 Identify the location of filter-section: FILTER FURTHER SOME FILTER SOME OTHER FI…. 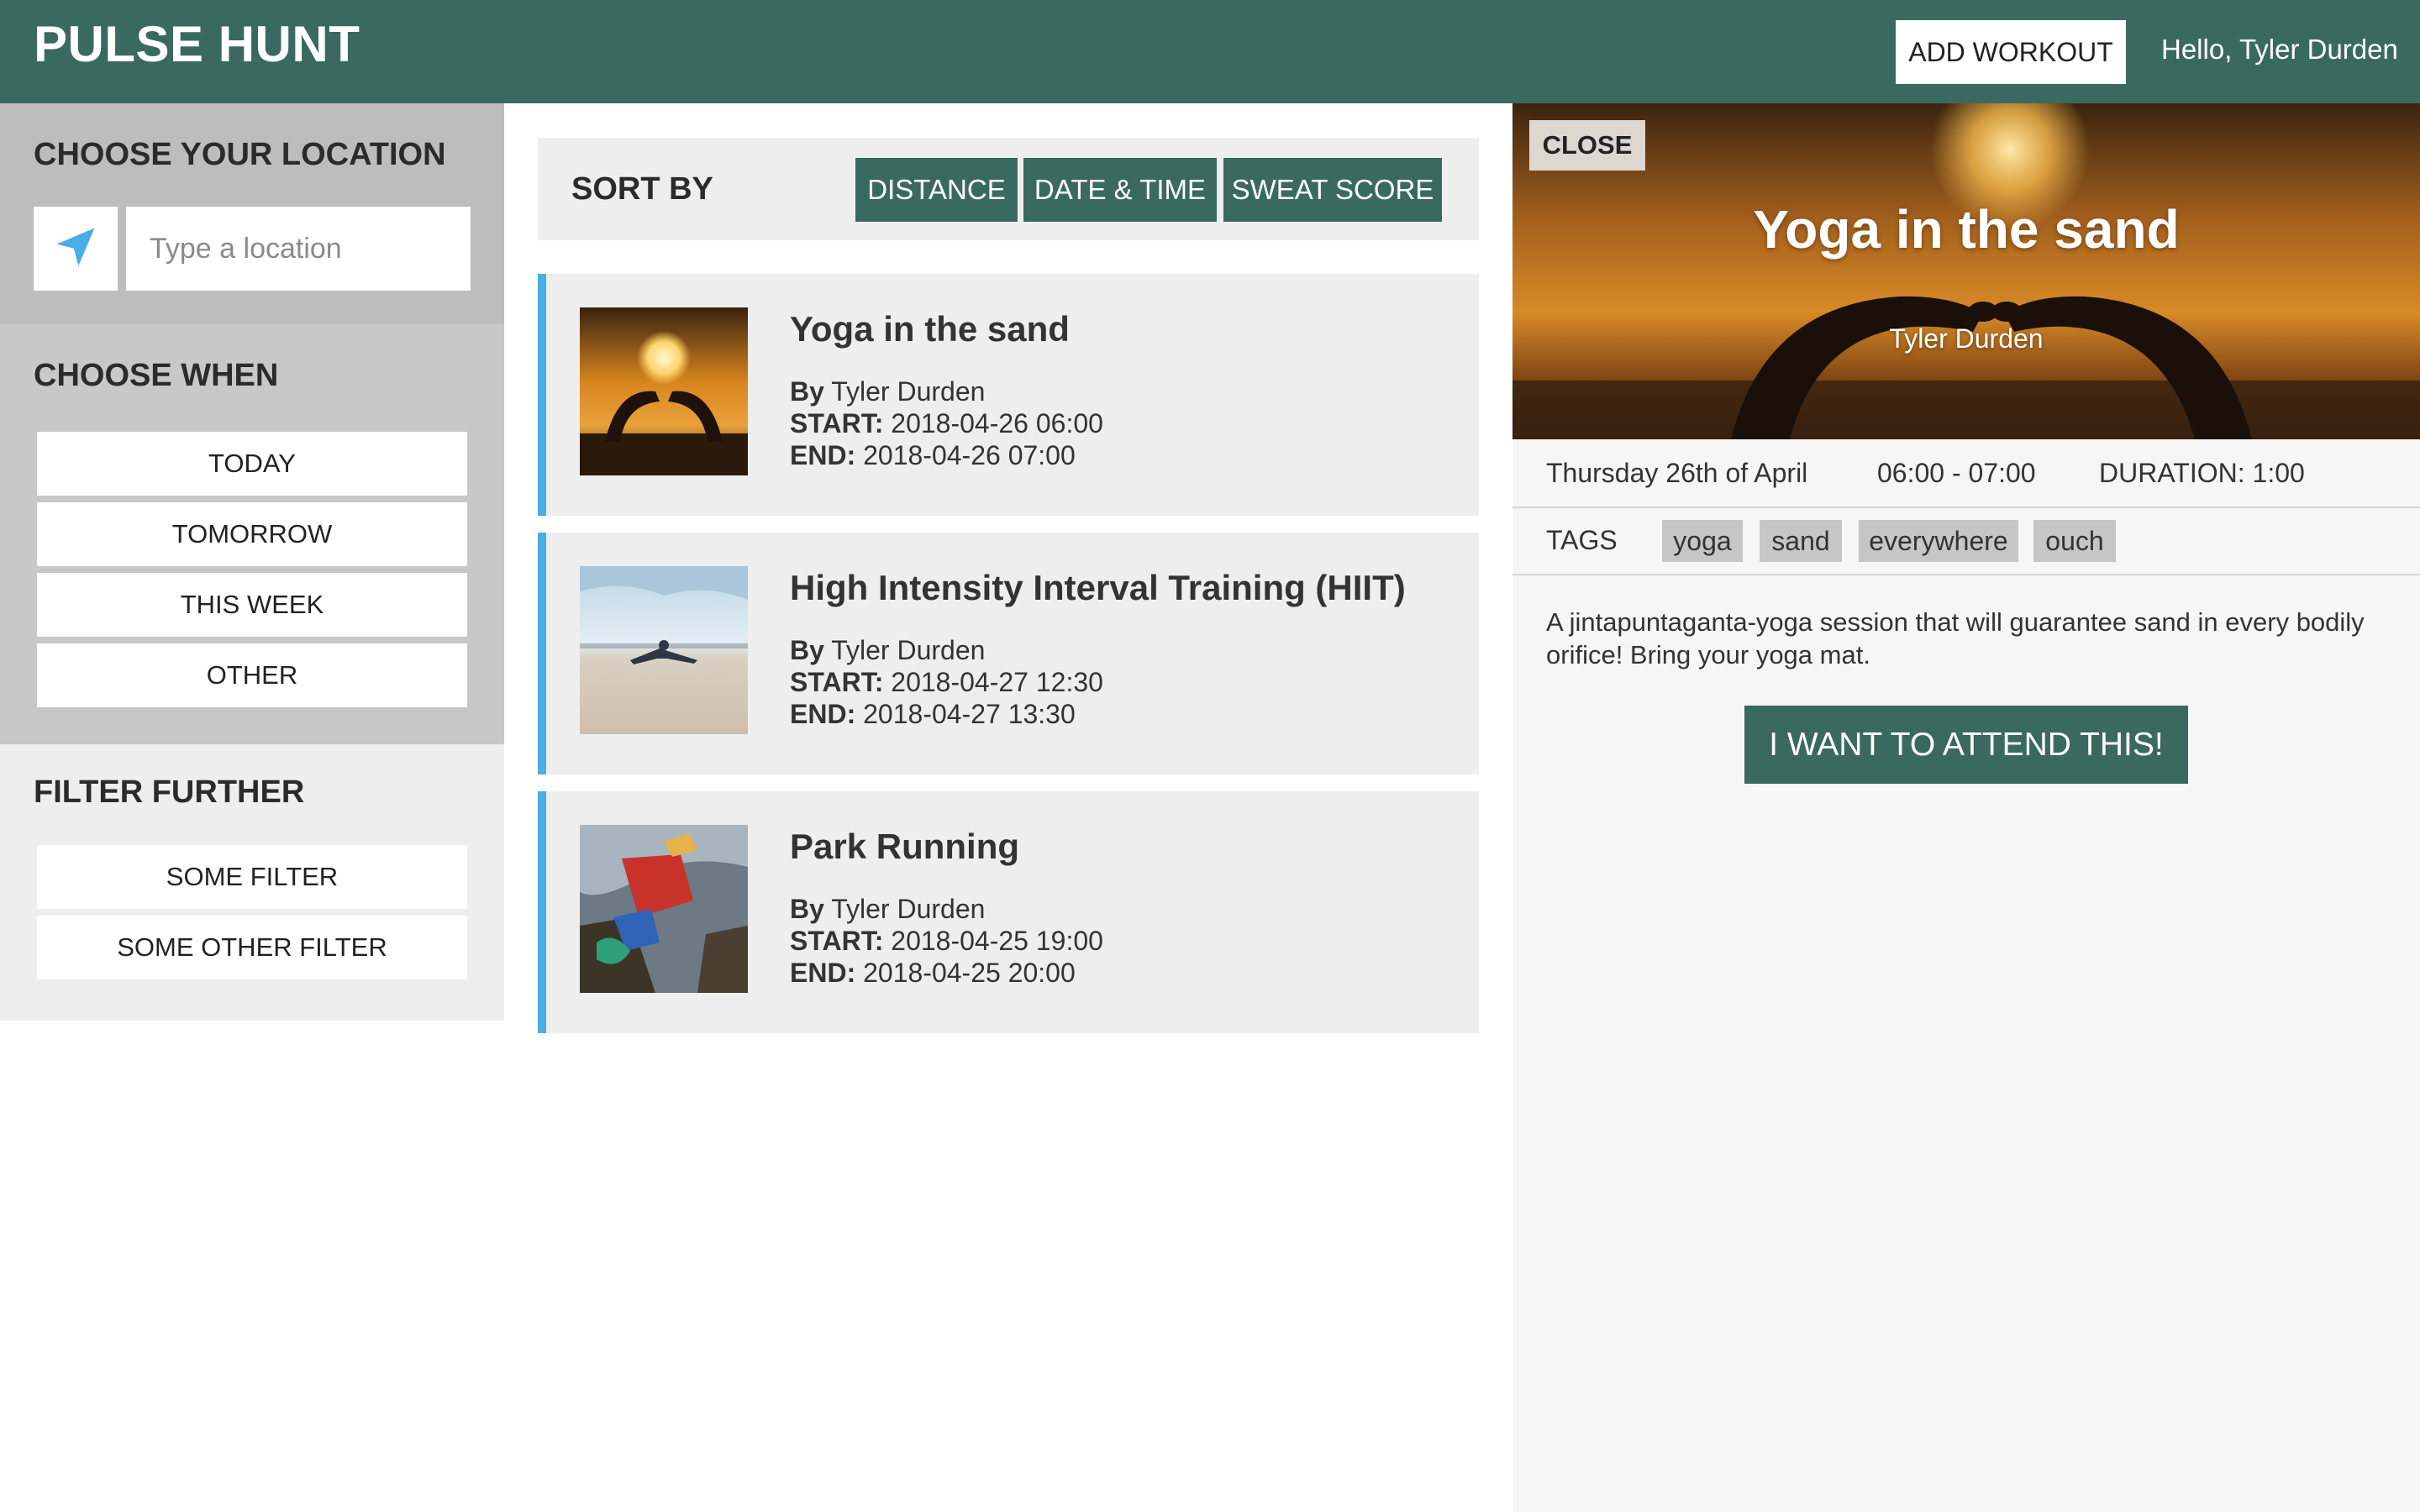
(252, 882).